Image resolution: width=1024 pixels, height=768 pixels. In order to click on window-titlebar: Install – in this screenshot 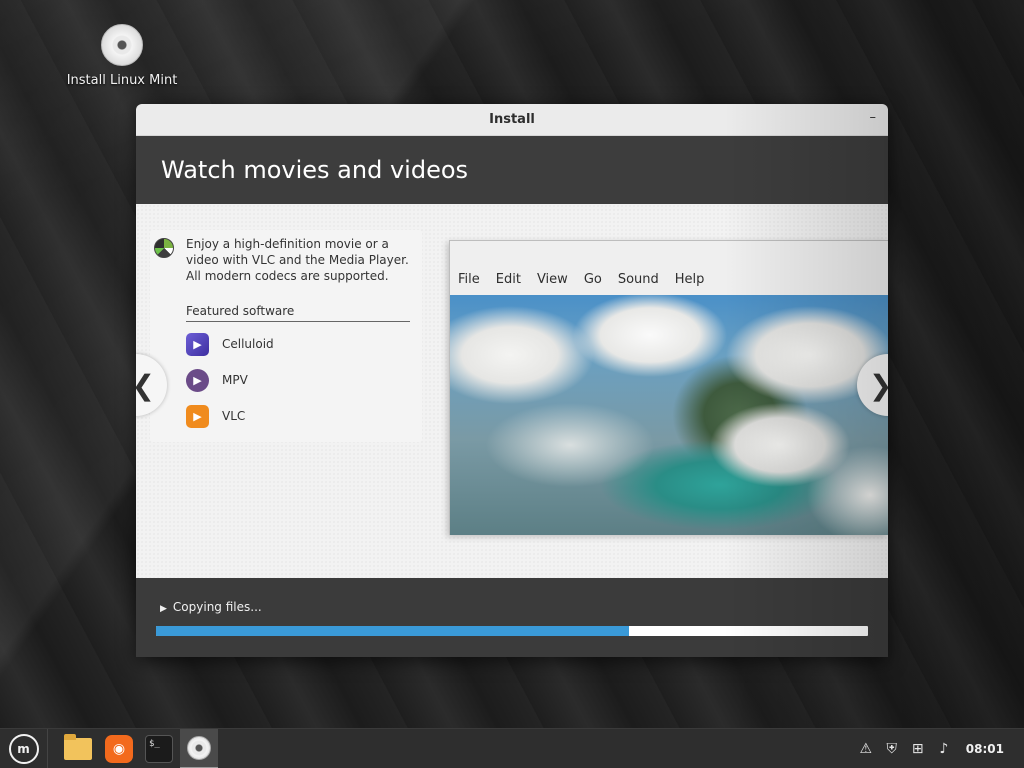, I will do `click(512, 120)`.